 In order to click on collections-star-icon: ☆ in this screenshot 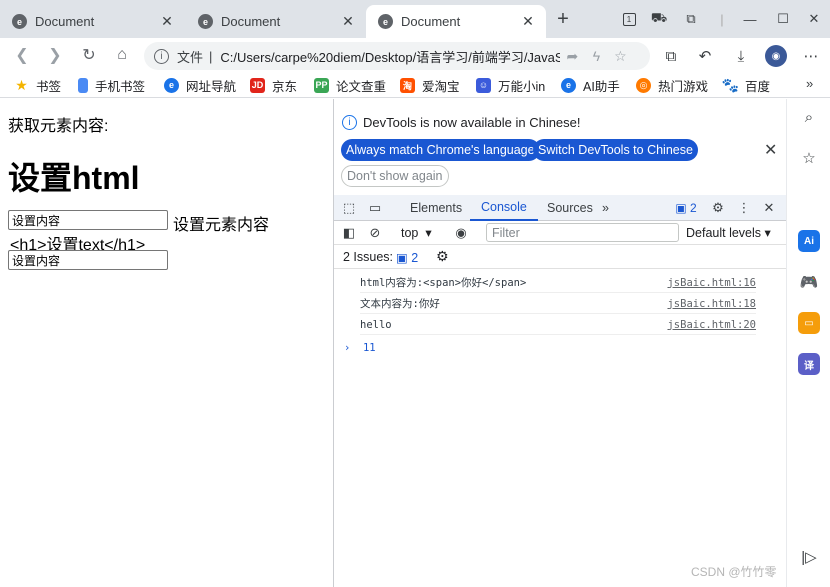, I will do `click(809, 158)`.